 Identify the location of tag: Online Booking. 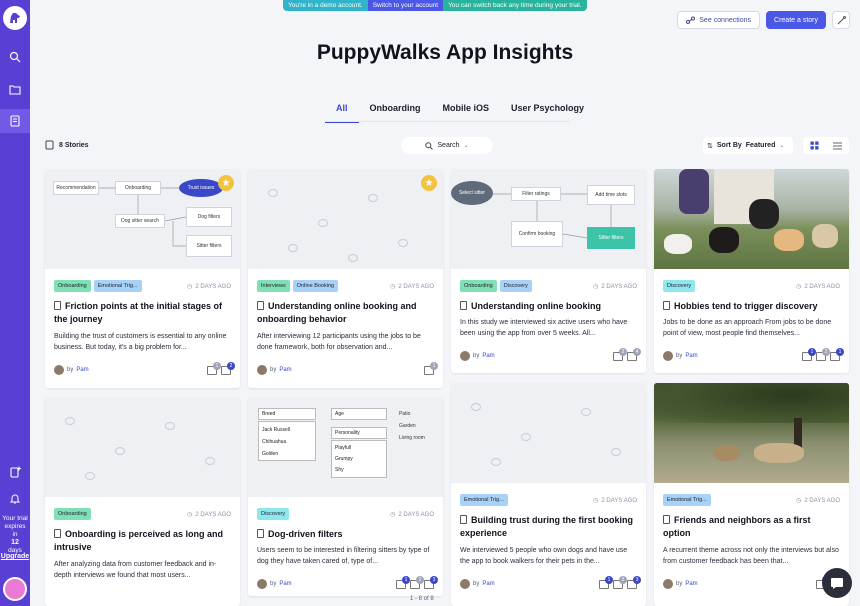
(315, 286).